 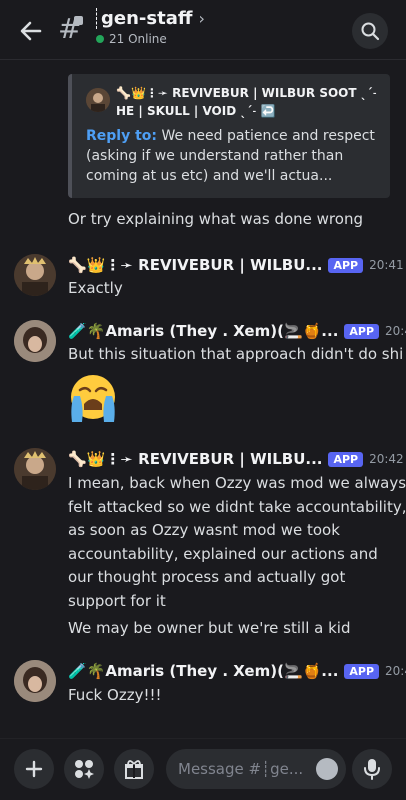 What do you see at coordinates (215, 219) in the screenshot?
I see `message-text: Or try explaining what was done wrong` at bounding box center [215, 219].